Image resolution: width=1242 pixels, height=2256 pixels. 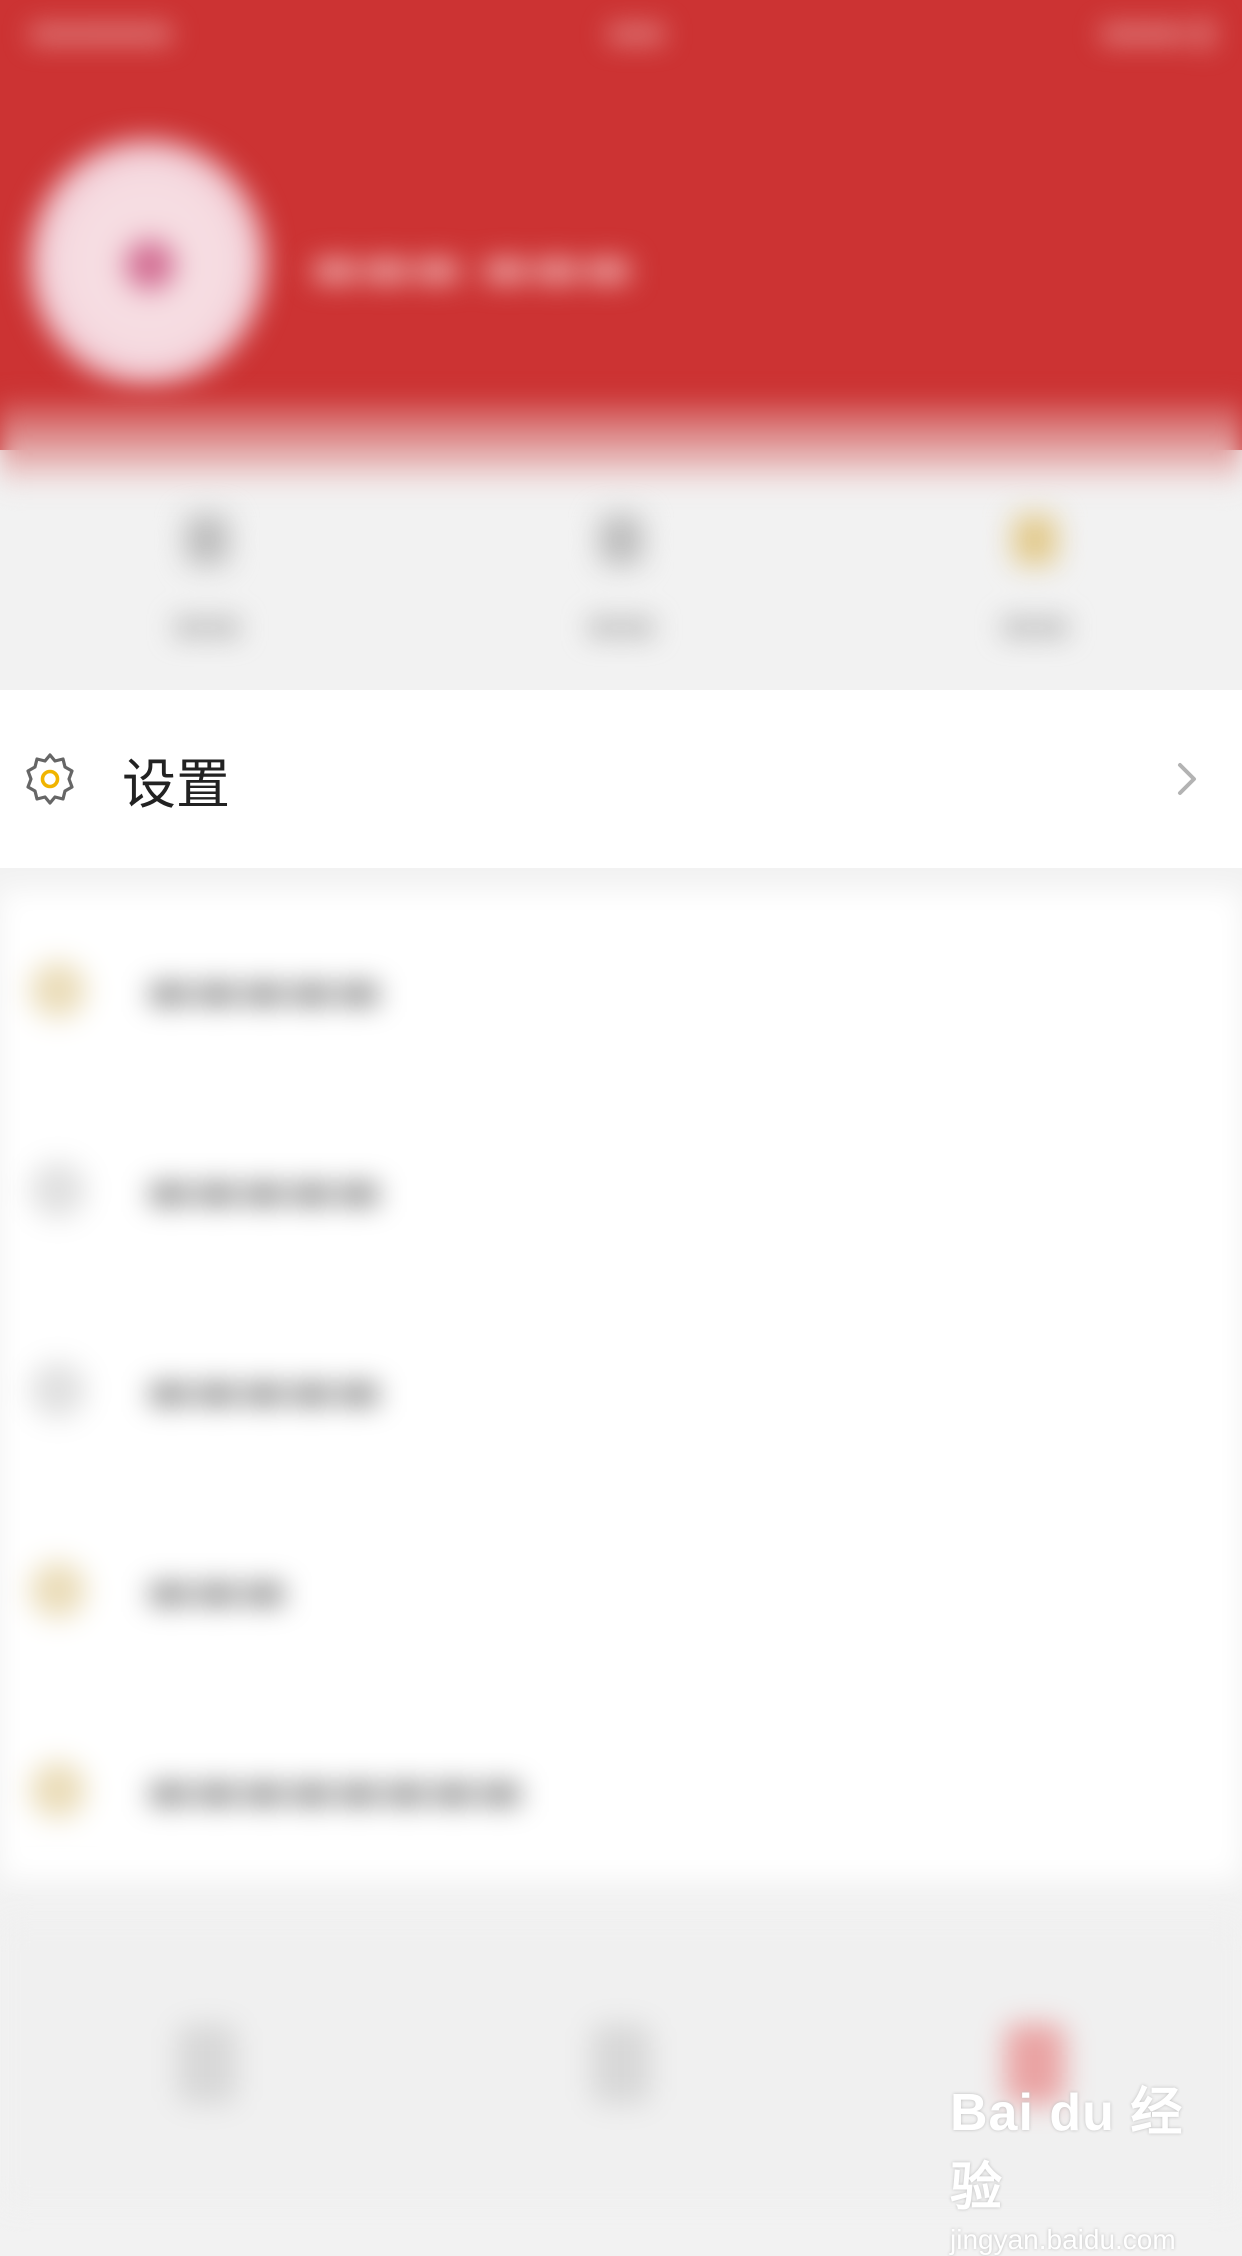 I want to click on status-left: ▬▬▬▬▬, so click(x=101, y=32).